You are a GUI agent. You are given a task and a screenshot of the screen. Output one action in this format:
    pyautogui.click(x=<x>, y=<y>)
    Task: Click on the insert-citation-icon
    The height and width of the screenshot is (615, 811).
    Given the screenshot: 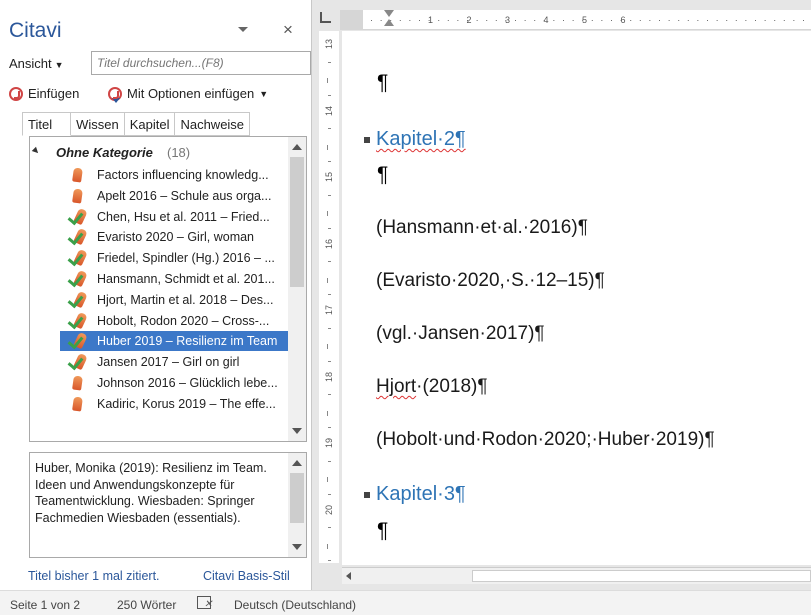 What is the action you would take?
    pyautogui.click(x=16, y=93)
    